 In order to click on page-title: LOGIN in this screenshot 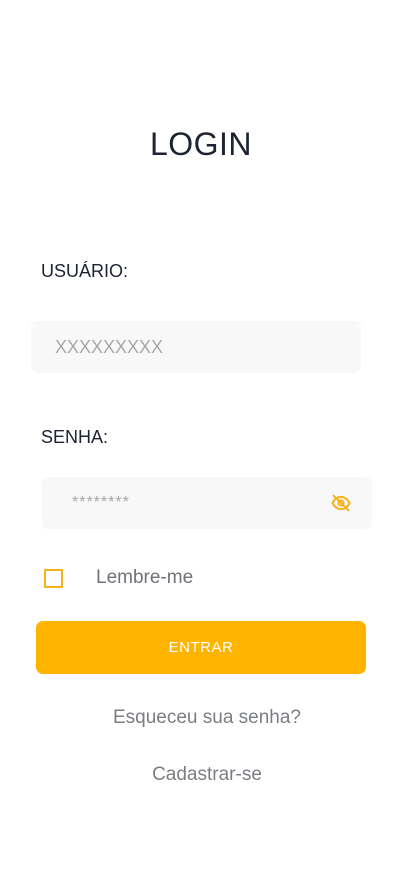, I will do `click(201, 144)`.